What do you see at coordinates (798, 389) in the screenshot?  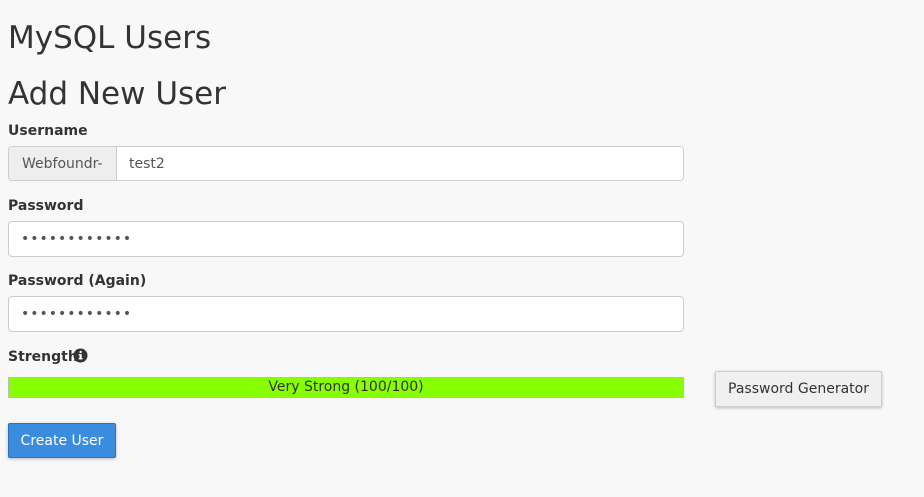 I see `password-generator-button: Password Generator` at bounding box center [798, 389].